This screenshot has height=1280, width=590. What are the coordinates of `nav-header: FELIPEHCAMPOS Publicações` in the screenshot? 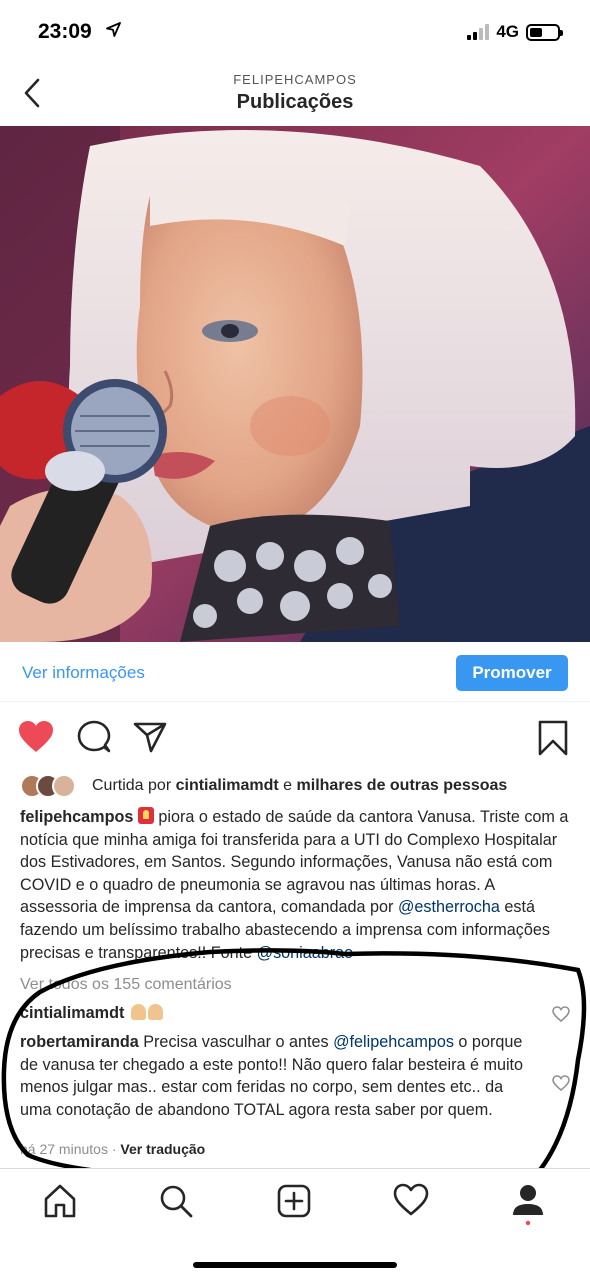 It's located at (295, 94).